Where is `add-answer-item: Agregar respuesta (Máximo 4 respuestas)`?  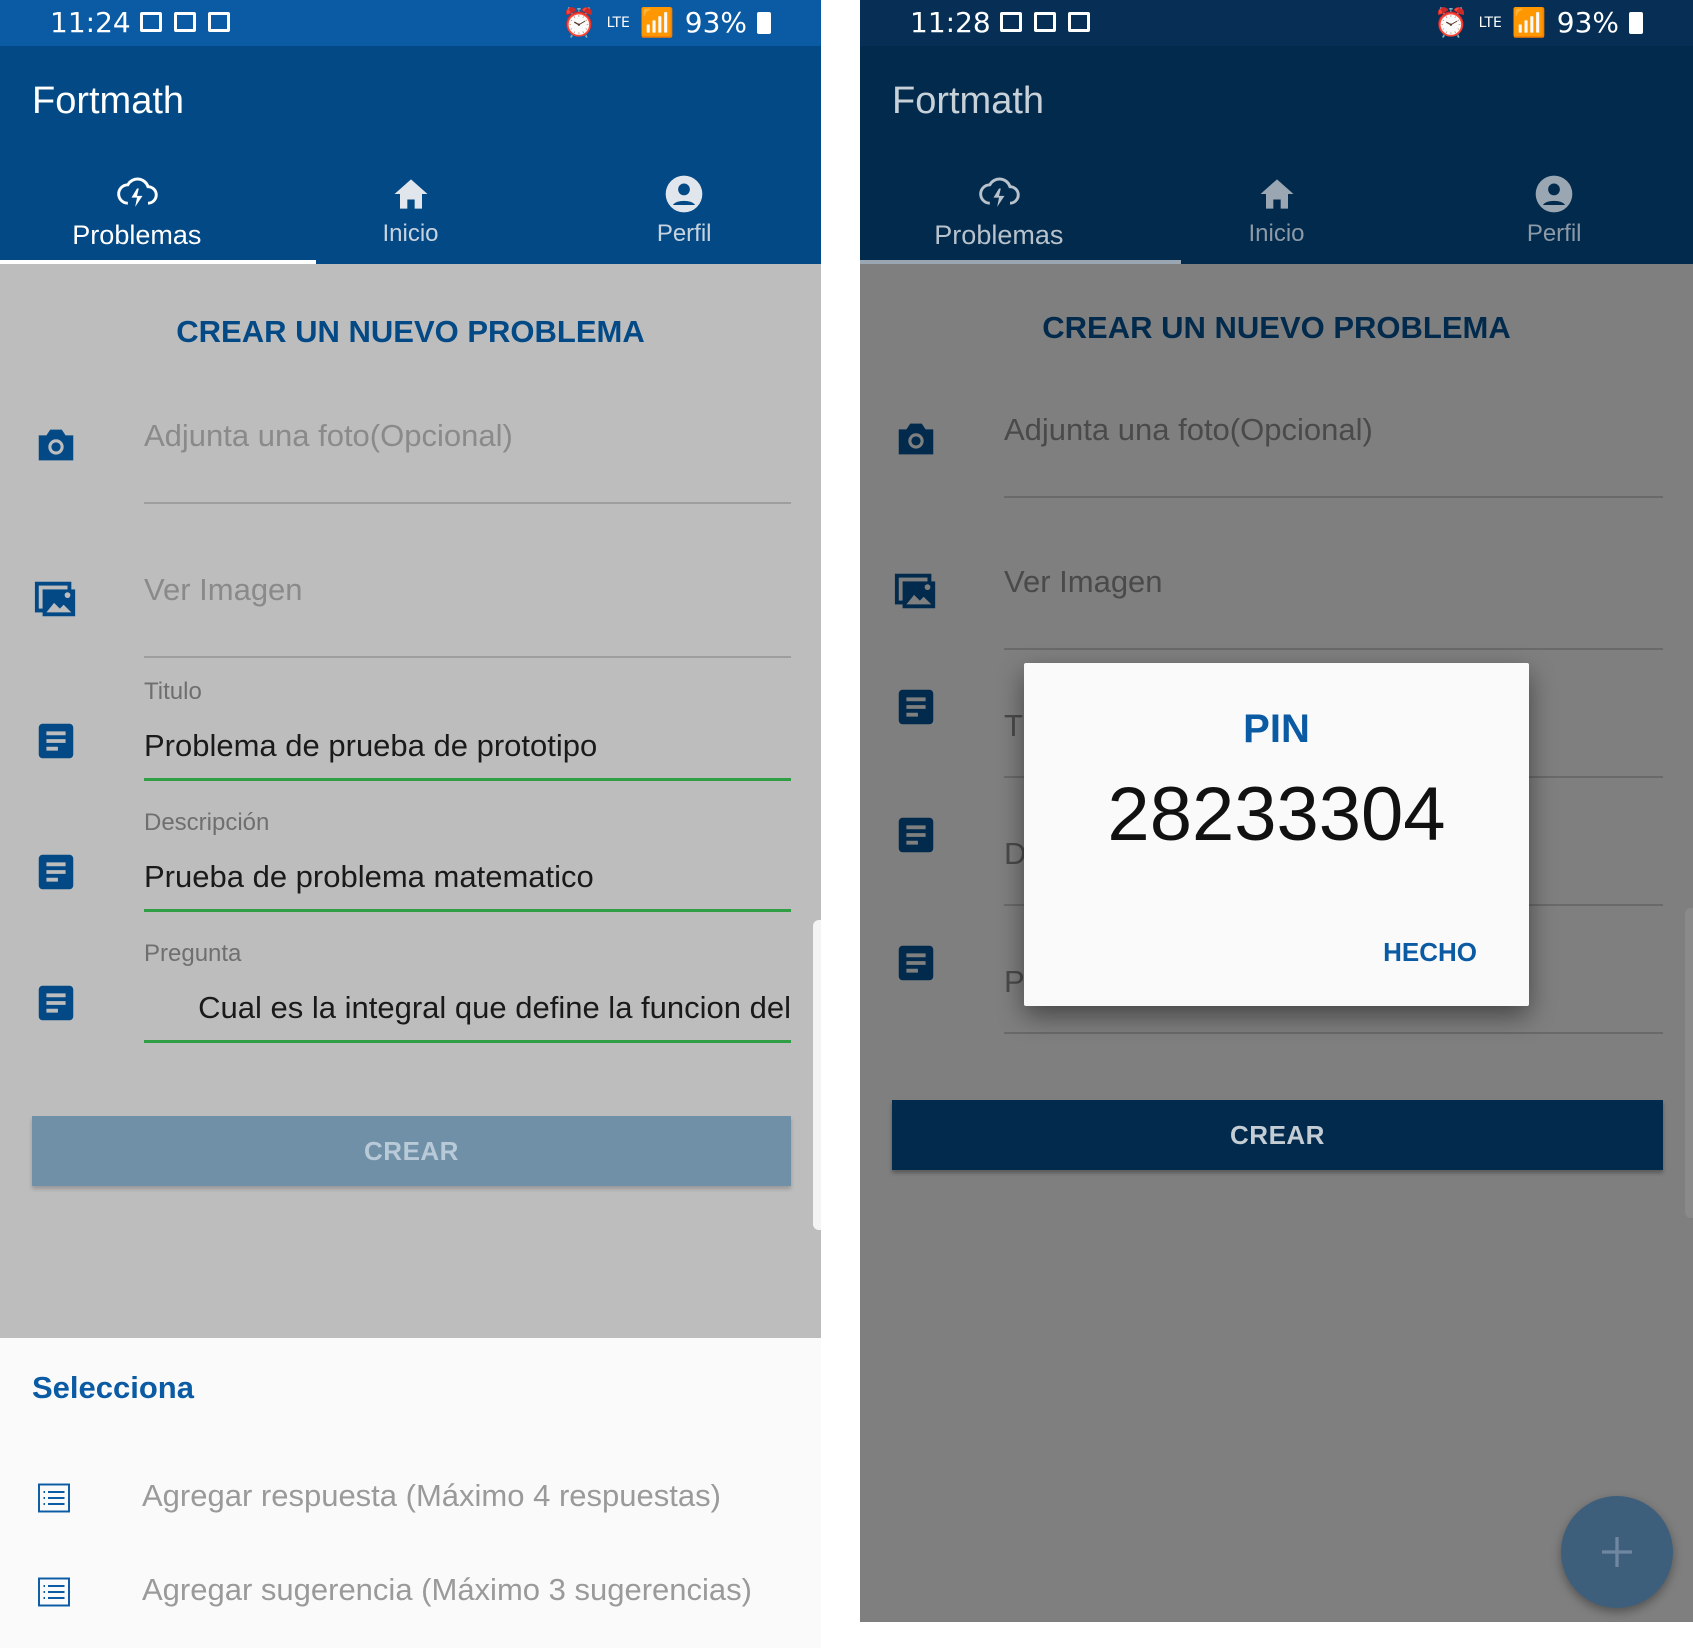
add-answer-item: Agregar respuesta (Máximo 4 respuestas) is located at coordinates (410, 1500).